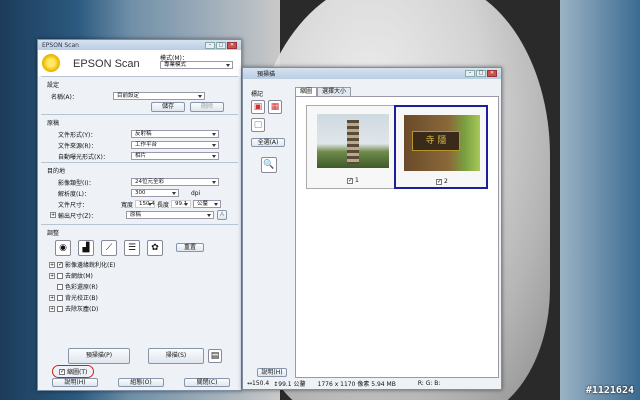 Image resolution: width=640 pixels, height=400 pixels. Describe the element at coordinates (207, 204) in the screenshot. I see `size-unit-select: 公釐` at that location.